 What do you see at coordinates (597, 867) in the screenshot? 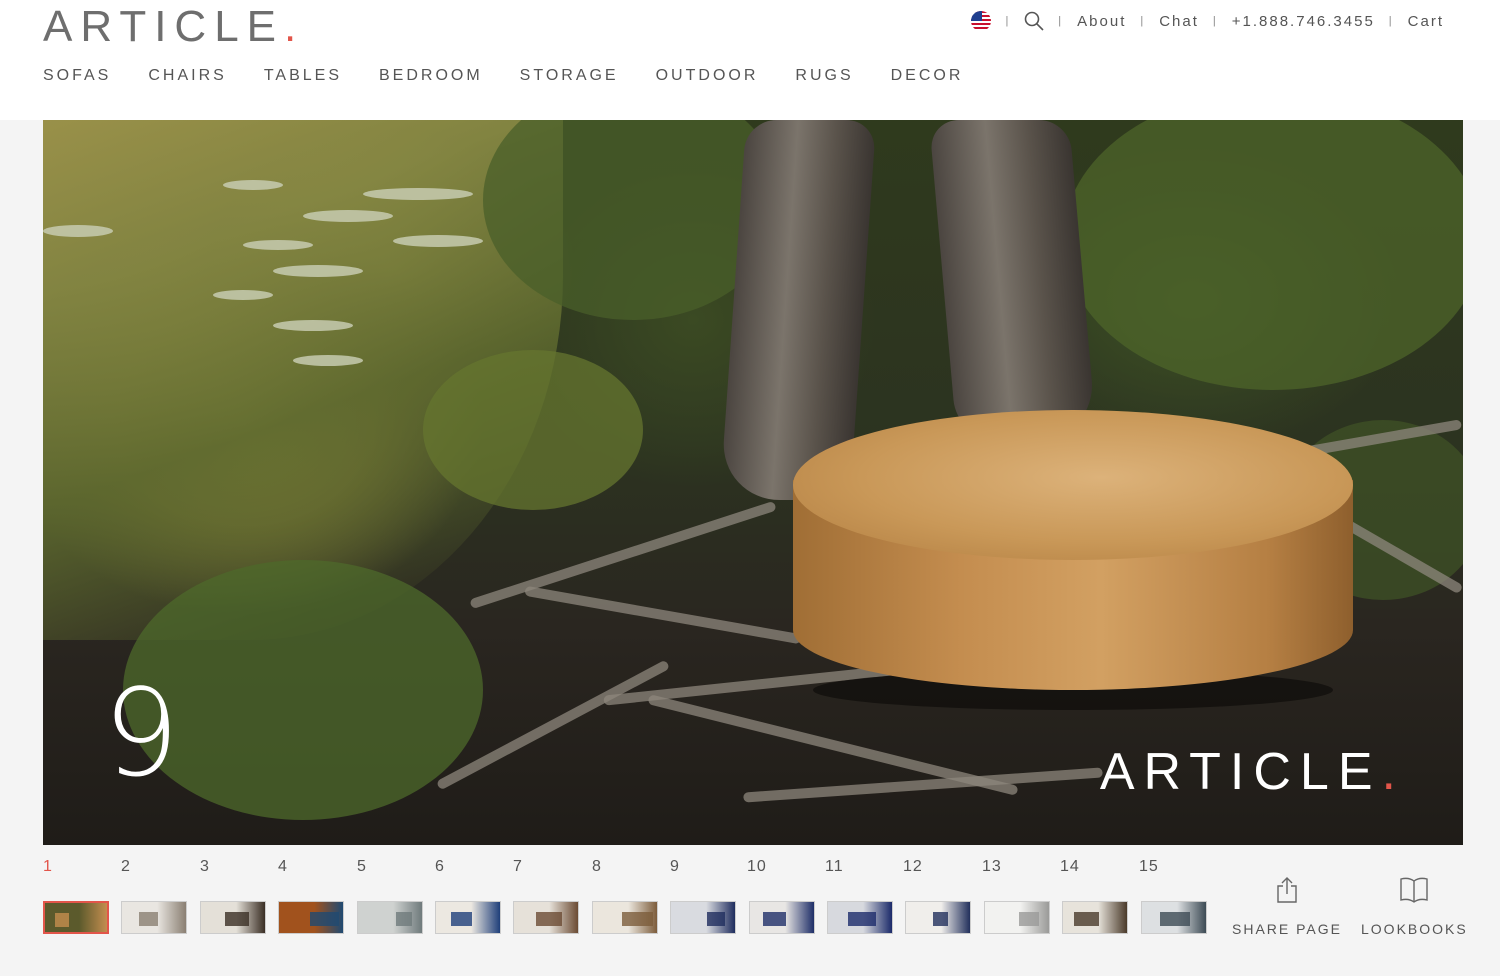
I see `page-number-8: 8` at bounding box center [597, 867].